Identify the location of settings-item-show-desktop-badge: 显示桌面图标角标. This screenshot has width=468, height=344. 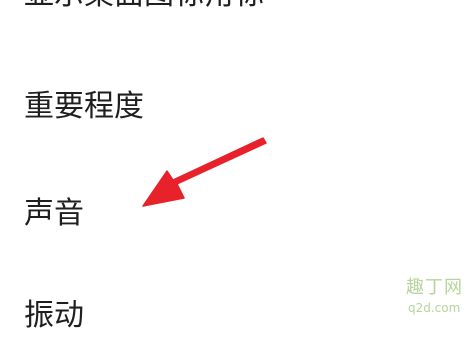
(234, 19).